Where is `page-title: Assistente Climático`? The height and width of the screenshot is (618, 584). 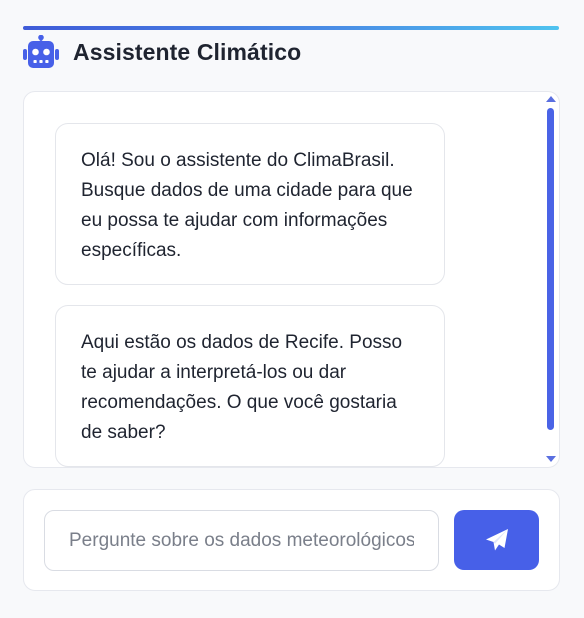
page-title: Assistente Climático is located at coordinates (187, 51).